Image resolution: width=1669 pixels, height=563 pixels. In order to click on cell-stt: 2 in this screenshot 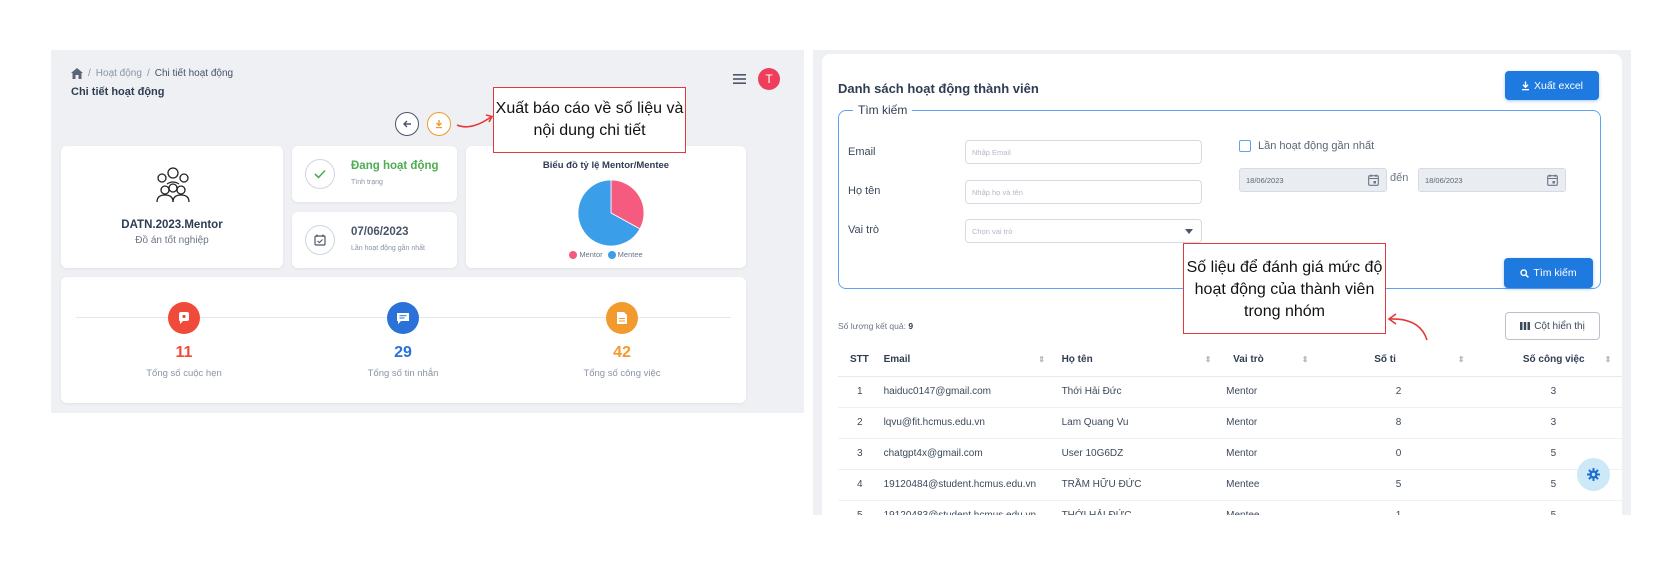, I will do `click(861, 423)`.